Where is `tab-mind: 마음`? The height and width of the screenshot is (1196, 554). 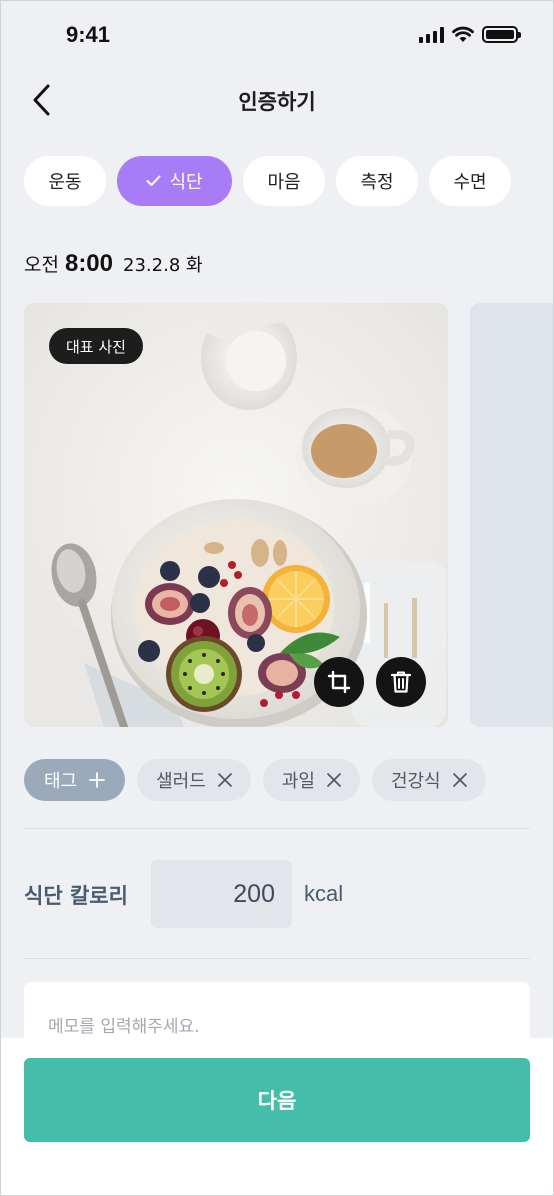 tab-mind: 마음 is located at coordinates (284, 181).